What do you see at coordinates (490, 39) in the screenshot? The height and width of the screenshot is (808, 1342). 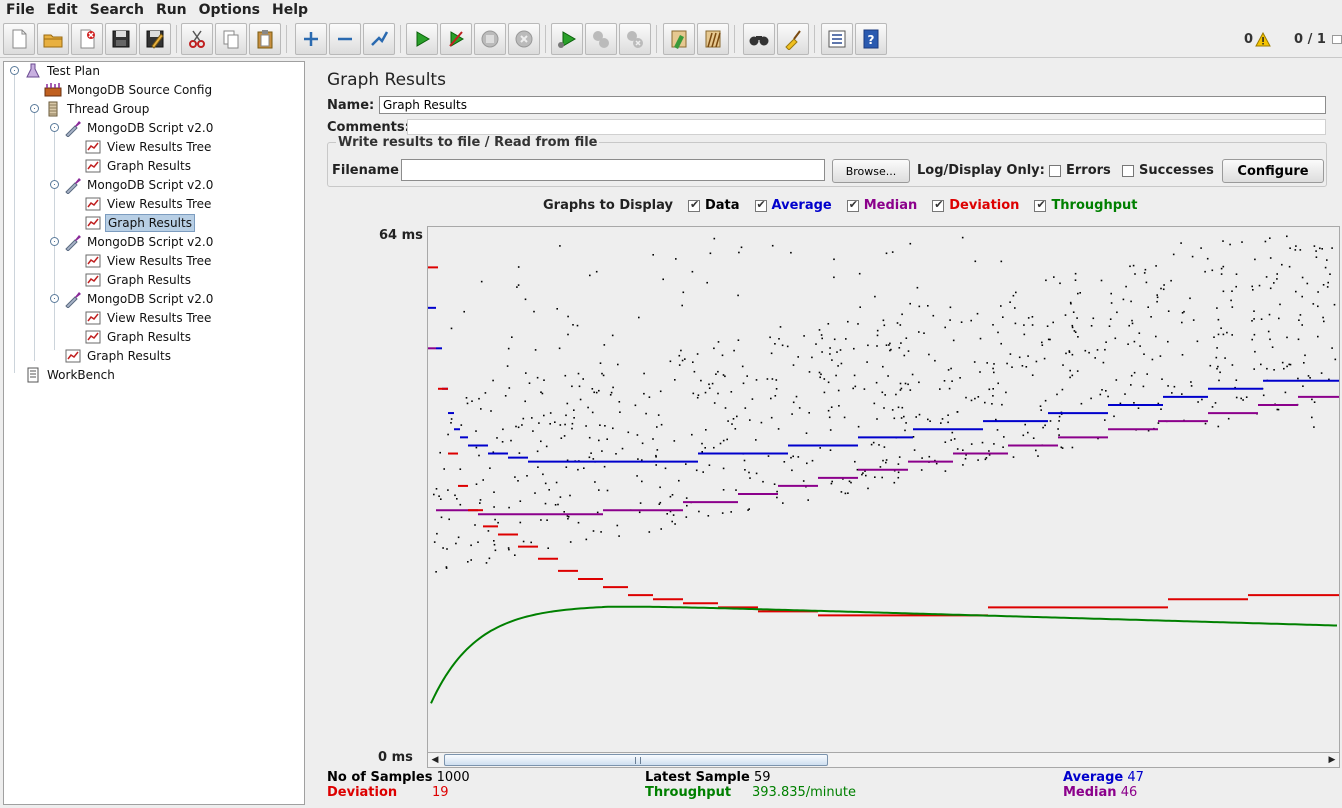 I see `stop-icon` at bounding box center [490, 39].